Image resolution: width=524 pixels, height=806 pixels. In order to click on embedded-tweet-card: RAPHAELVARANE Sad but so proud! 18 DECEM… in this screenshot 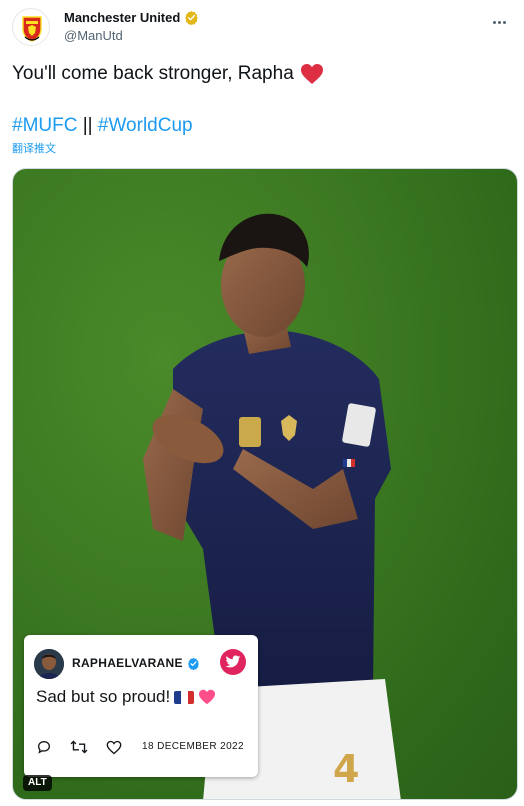, I will do `click(141, 706)`.